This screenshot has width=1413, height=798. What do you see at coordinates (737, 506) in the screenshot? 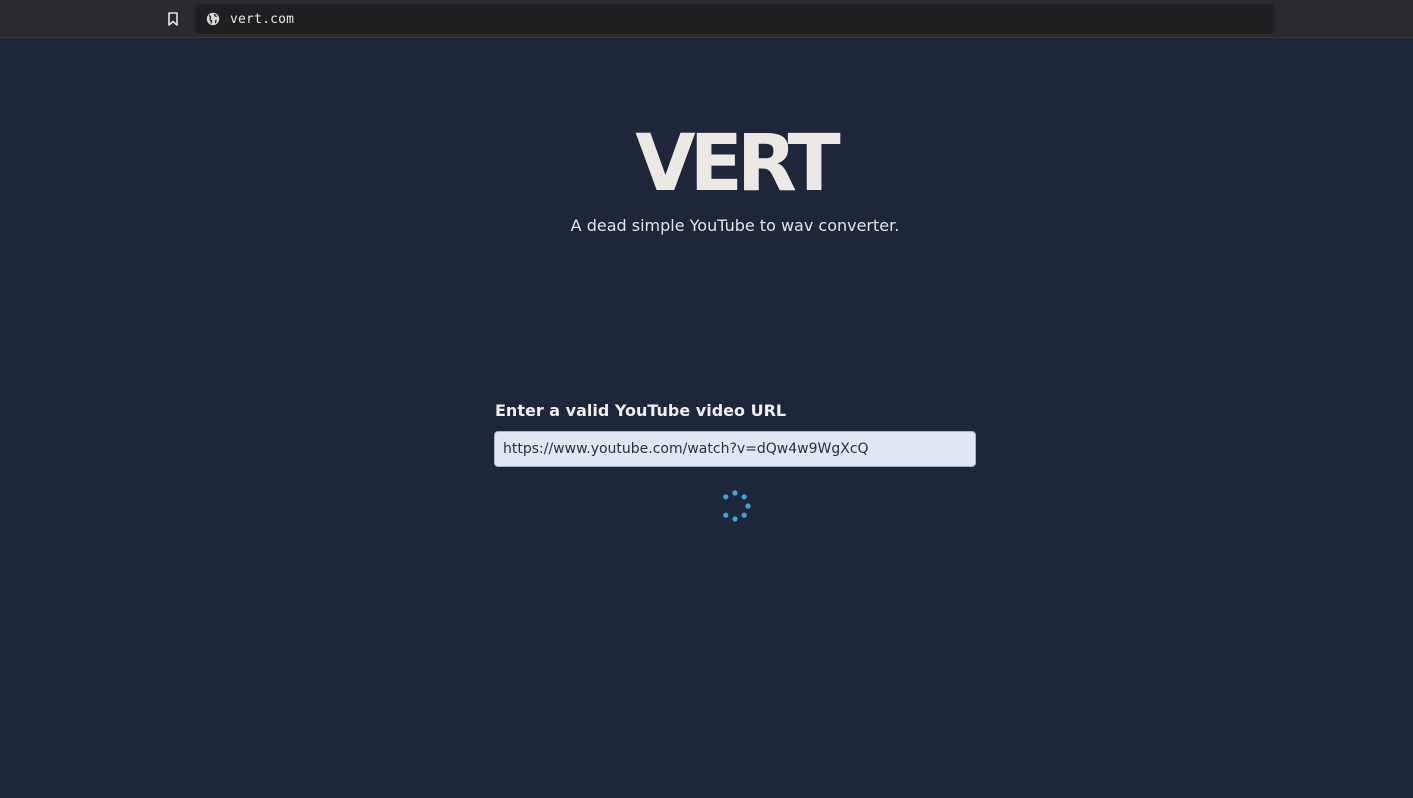
I see `spinner-icon` at bounding box center [737, 506].